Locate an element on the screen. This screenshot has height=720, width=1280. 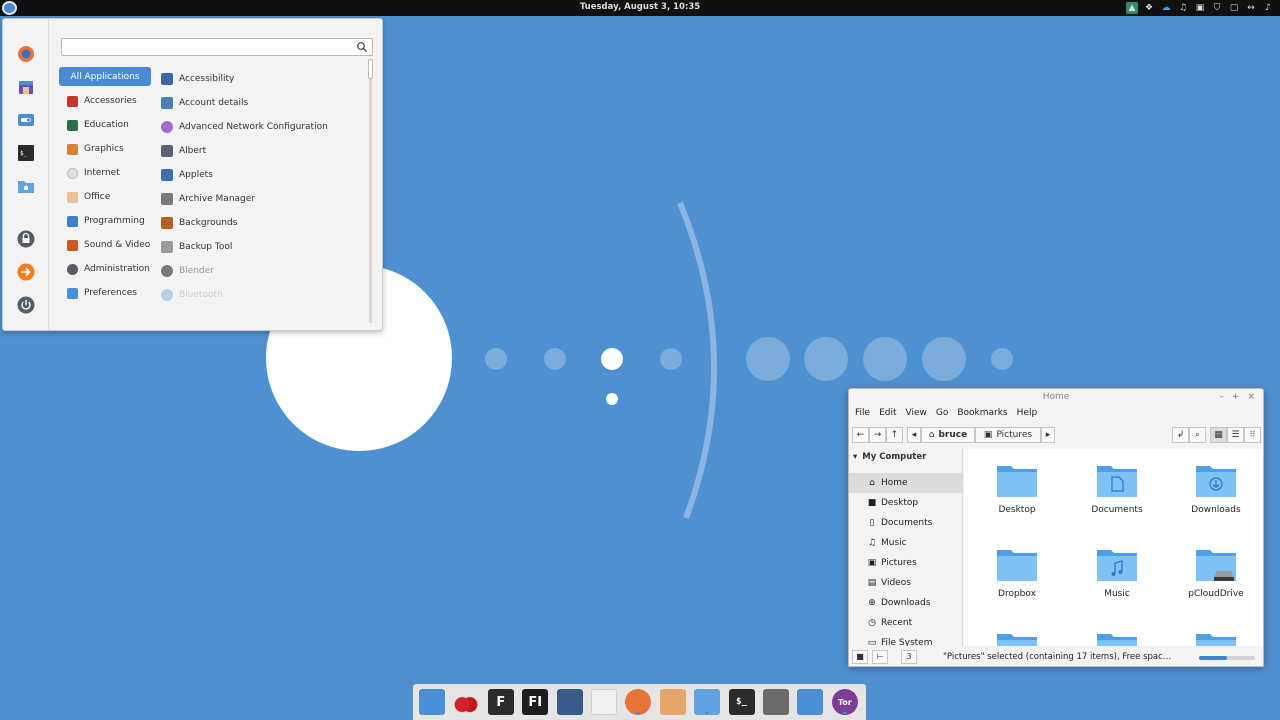
folder-desktop: Desktop is located at coordinates (1017, 482).